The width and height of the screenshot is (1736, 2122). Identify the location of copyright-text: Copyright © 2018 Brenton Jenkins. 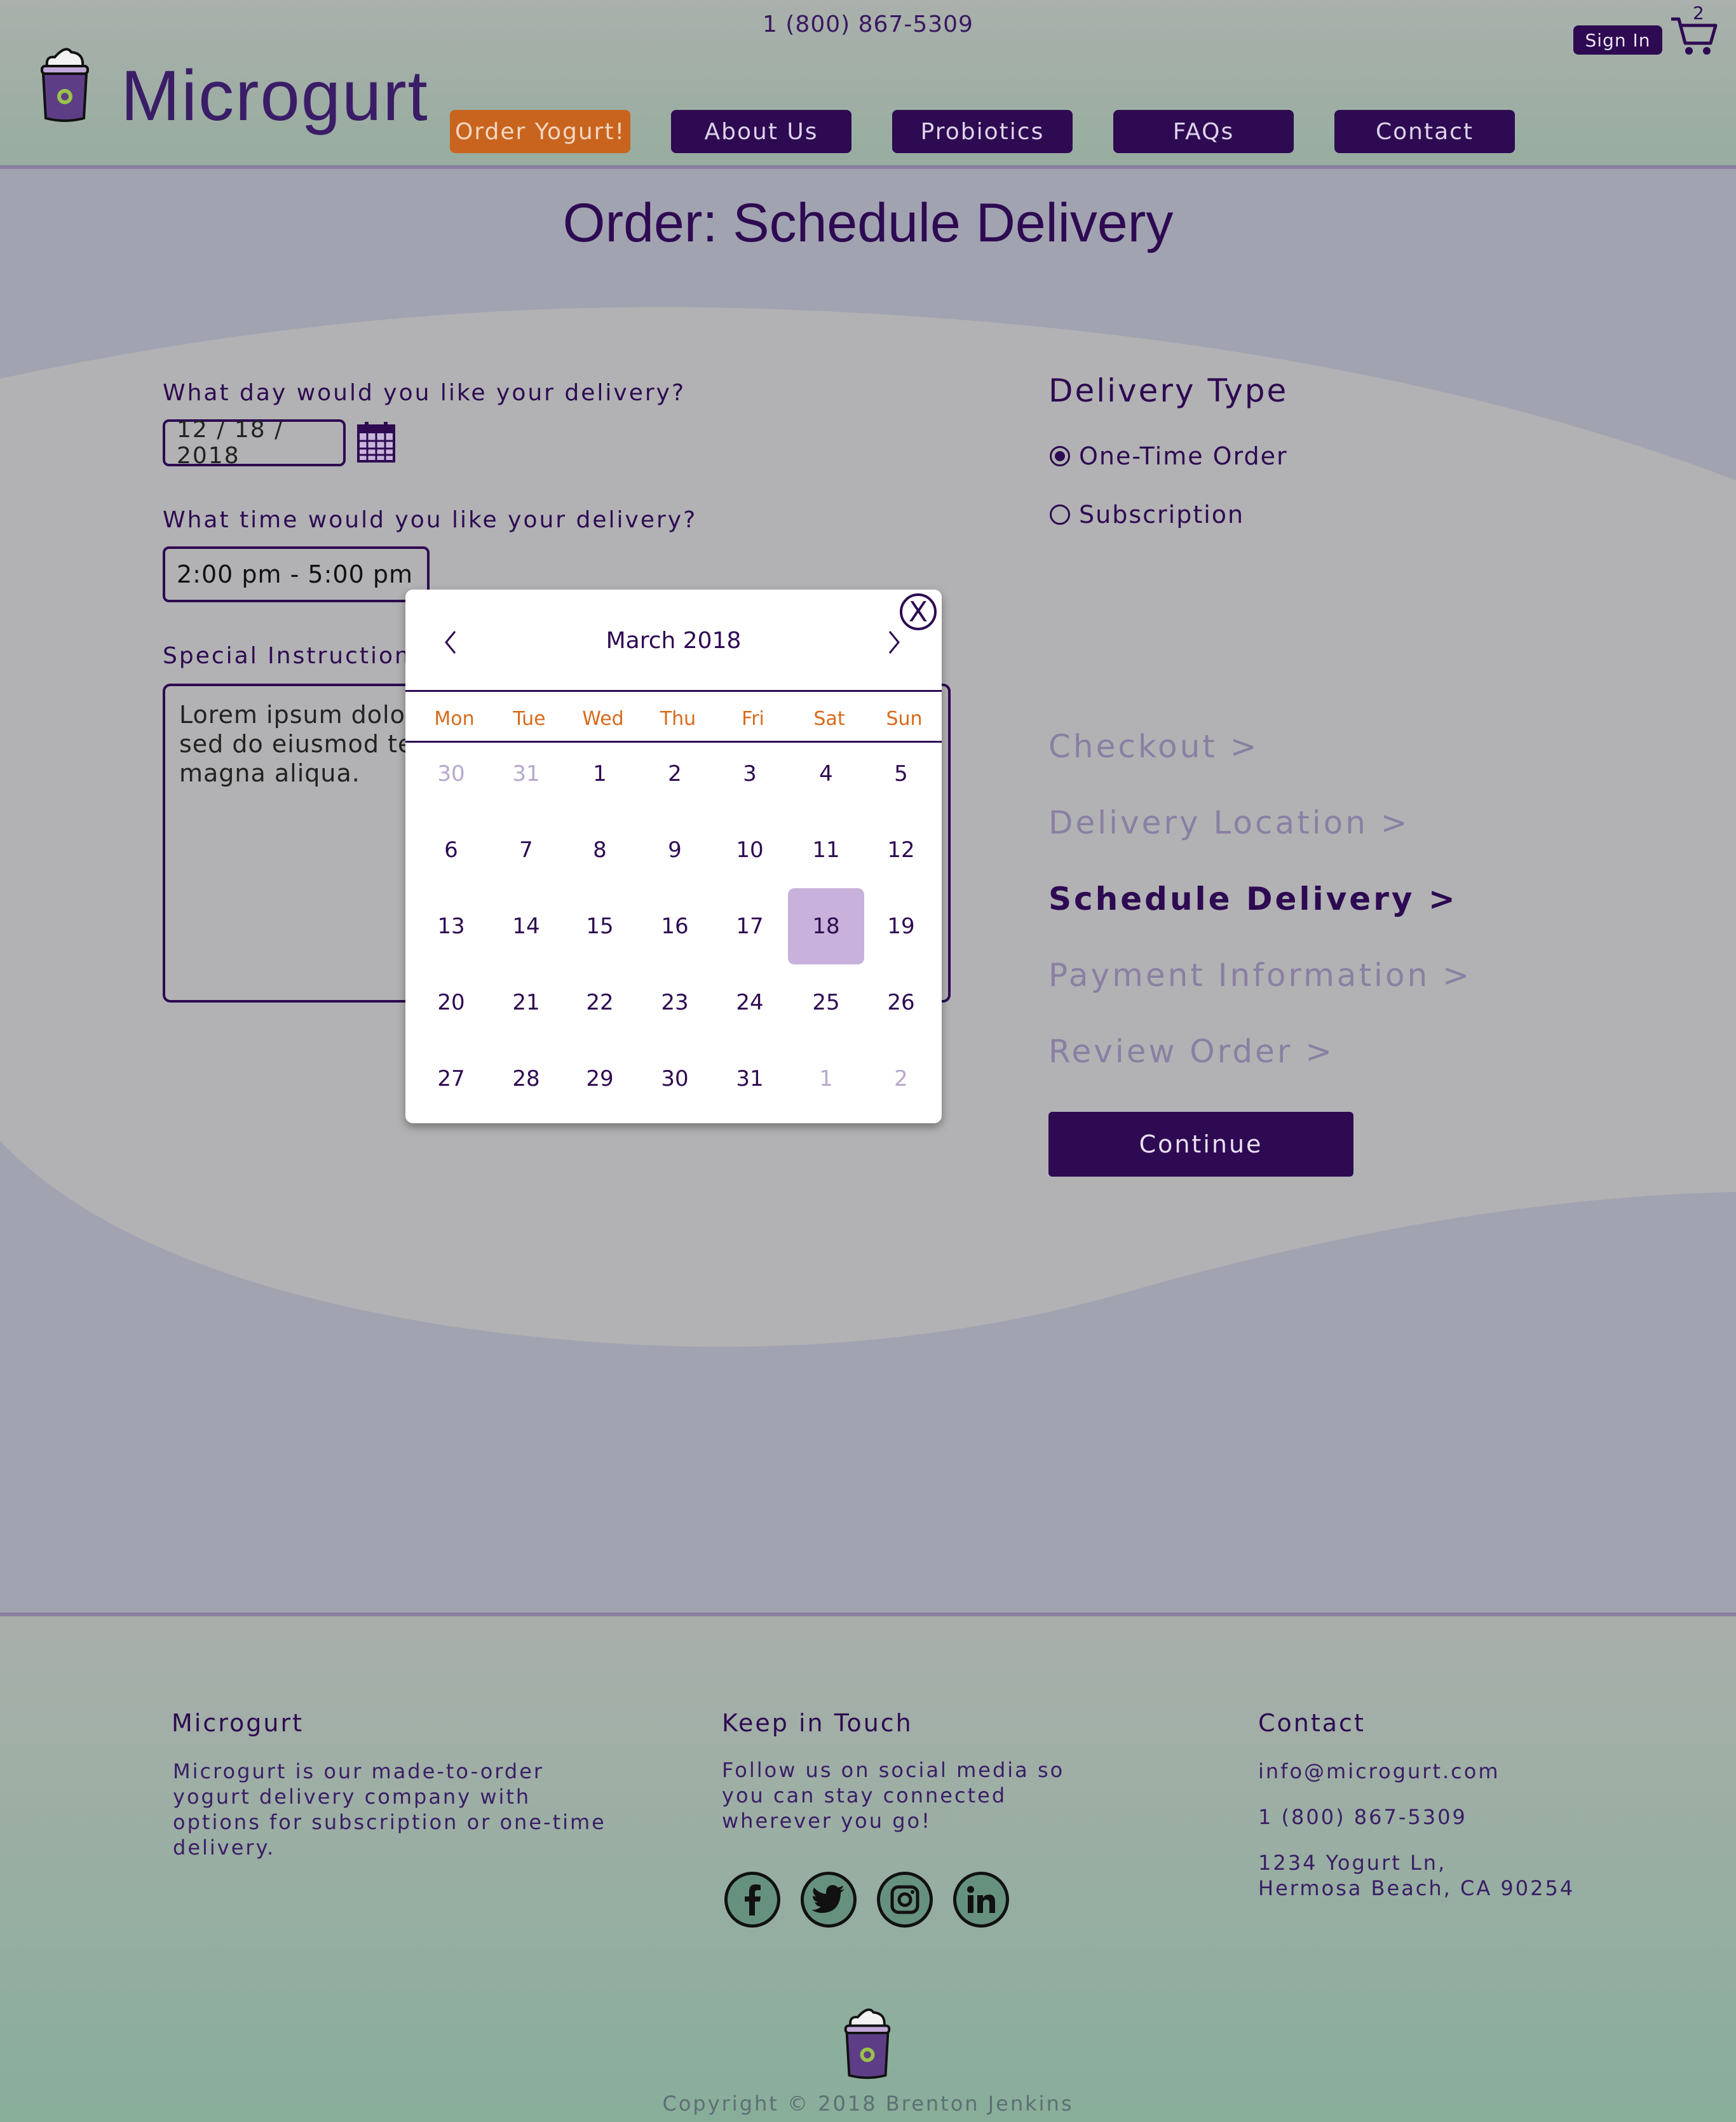
(868, 2104).